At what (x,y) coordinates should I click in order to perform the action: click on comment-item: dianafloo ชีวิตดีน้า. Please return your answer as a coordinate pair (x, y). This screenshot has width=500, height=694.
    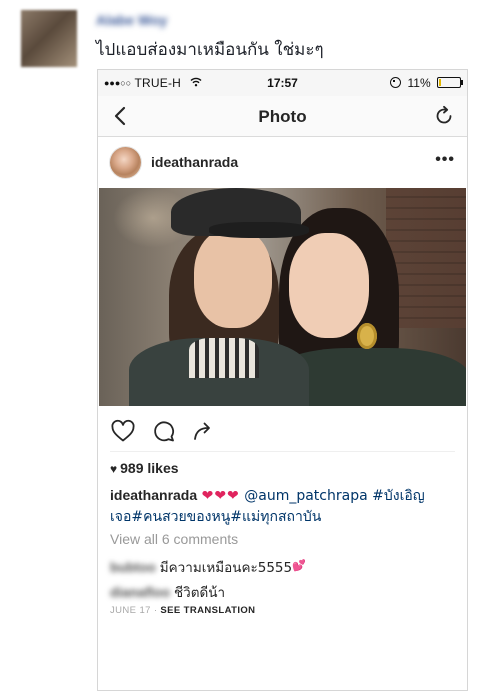
    Looking at the image, I should click on (167, 592).